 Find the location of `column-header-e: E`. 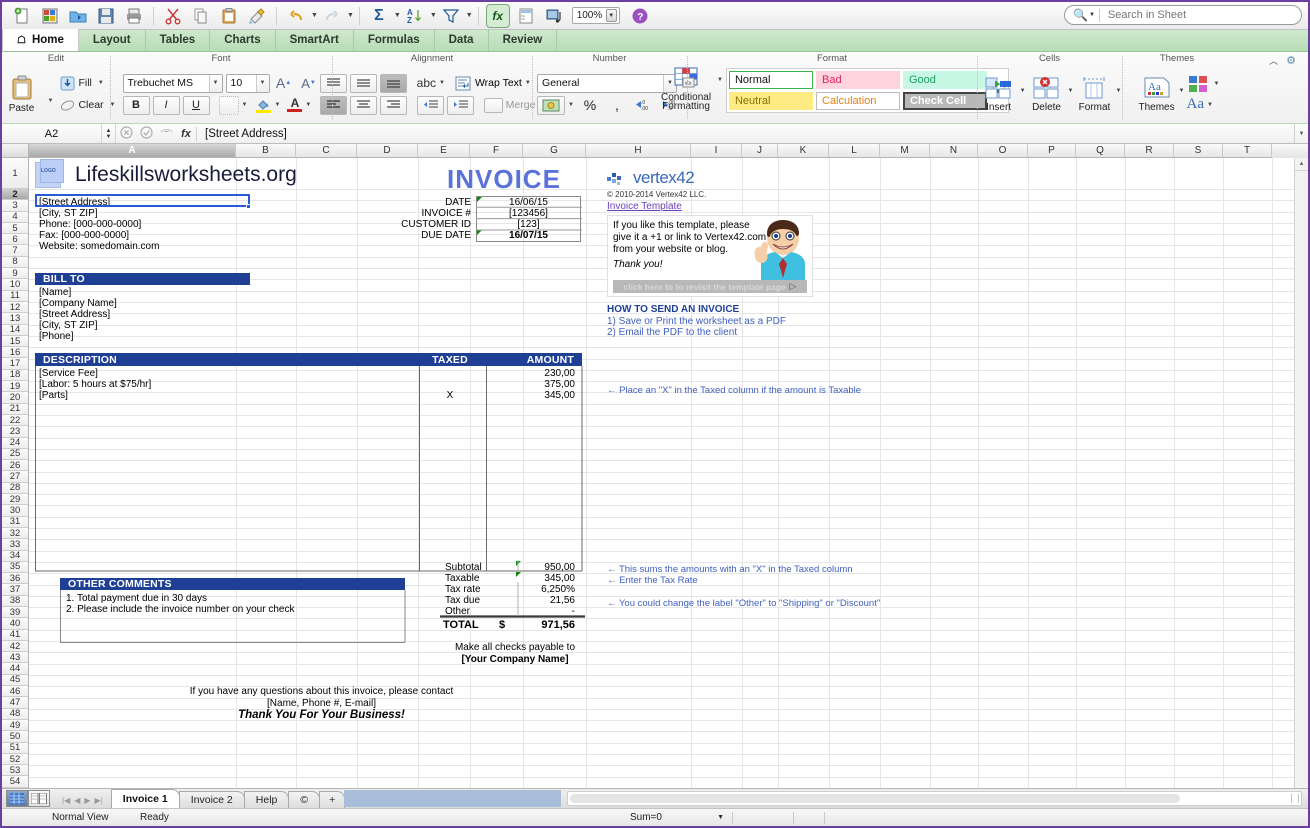

column-header-e: E is located at coordinates (444, 151).